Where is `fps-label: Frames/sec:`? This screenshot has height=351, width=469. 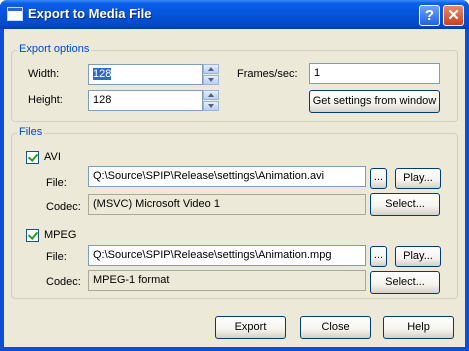
fps-label: Frames/sec: is located at coordinates (267, 74).